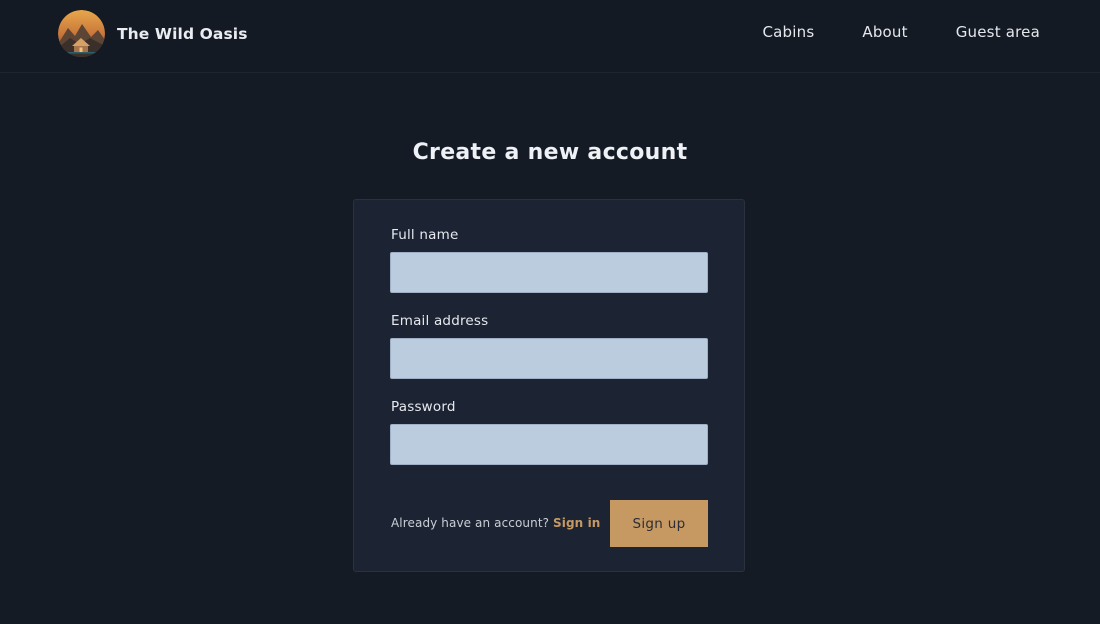 This screenshot has width=1100, height=624. What do you see at coordinates (550, 152) in the screenshot?
I see `page-title: Create a new account` at bounding box center [550, 152].